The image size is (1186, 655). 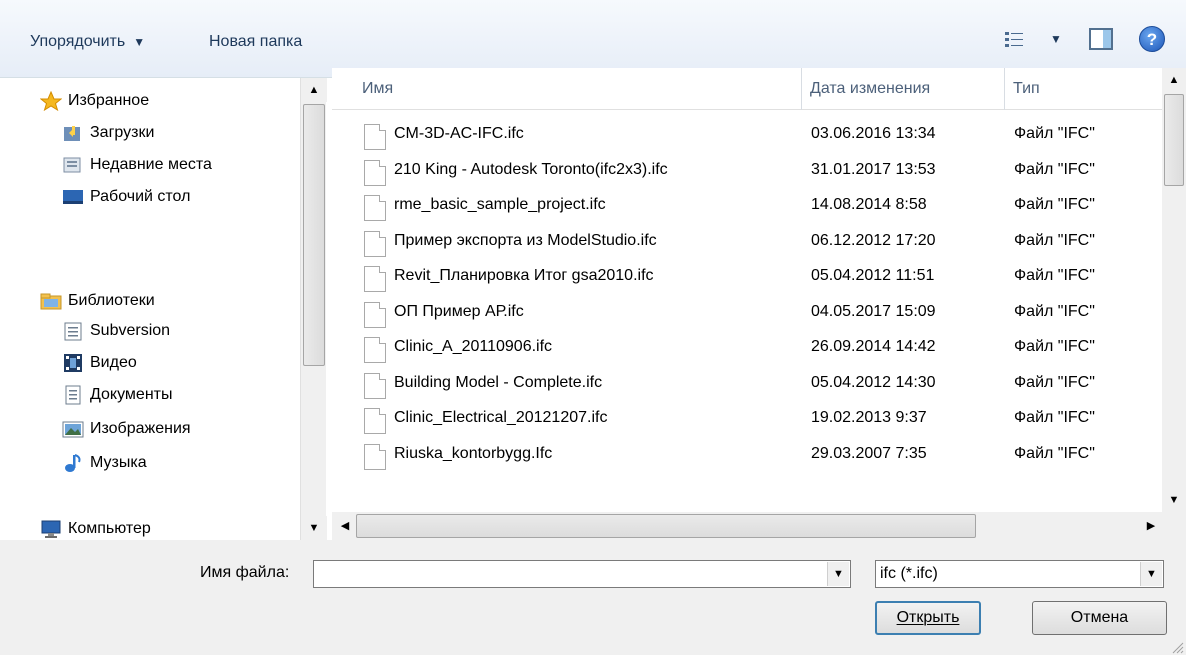 What do you see at coordinates (593, 39) in the screenshot?
I see `toolbar: Упорядочить ▼ Новая папка ▼ ?` at bounding box center [593, 39].